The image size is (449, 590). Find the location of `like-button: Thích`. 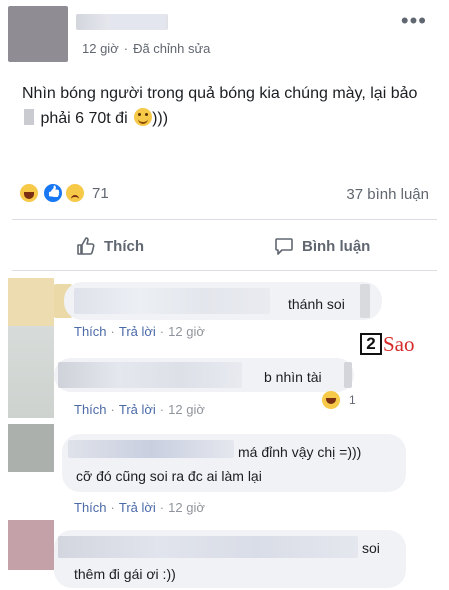

like-button: Thích is located at coordinates (110, 246).